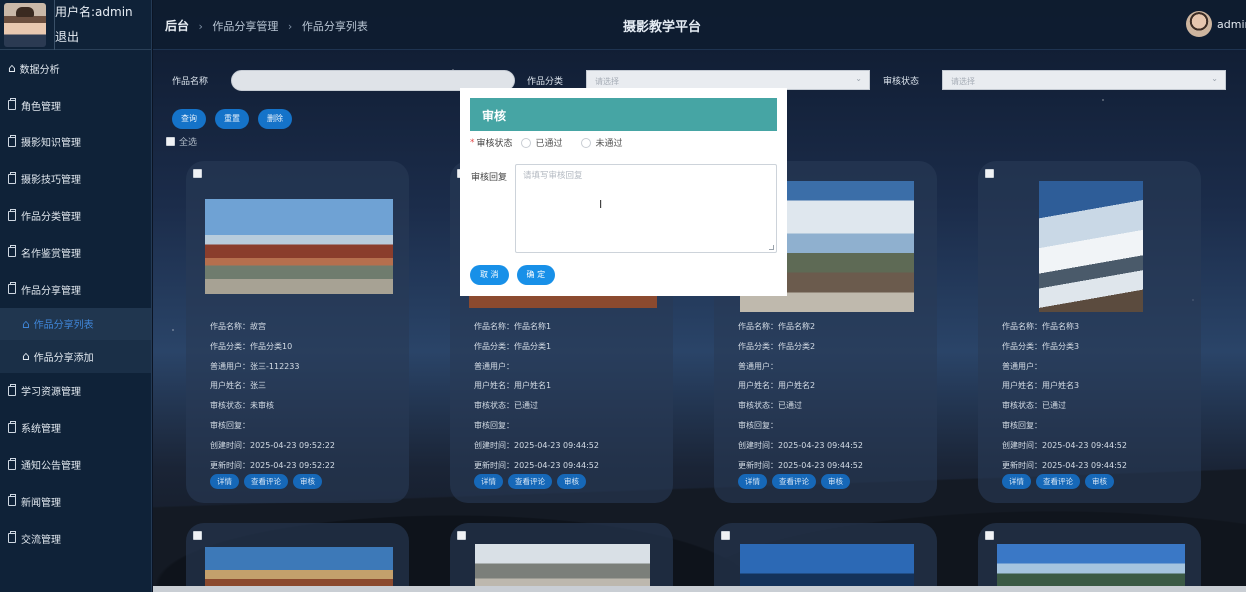 This screenshot has width=1246, height=592. Describe the element at coordinates (601, 204) in the screenshot. I see `text-cursor-icon: I` at that location.